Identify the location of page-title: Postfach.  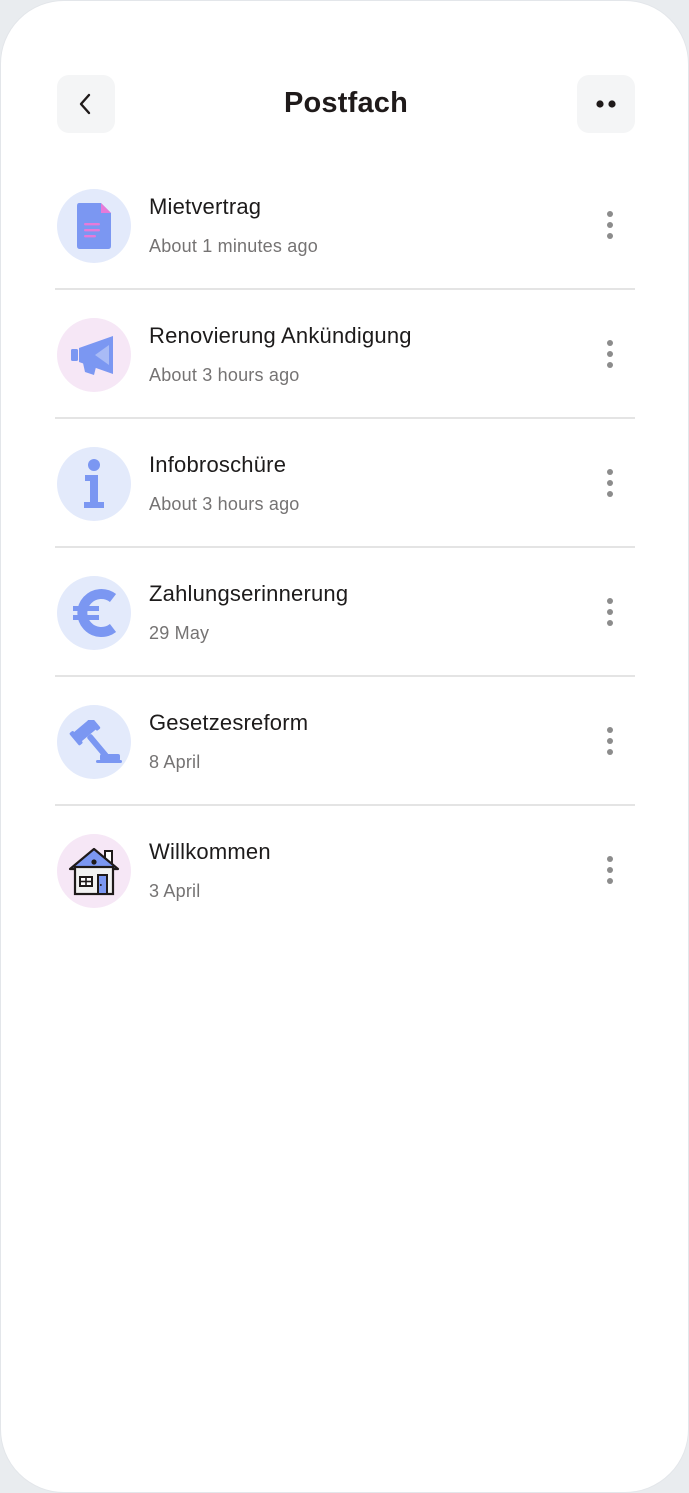
(346, 103).